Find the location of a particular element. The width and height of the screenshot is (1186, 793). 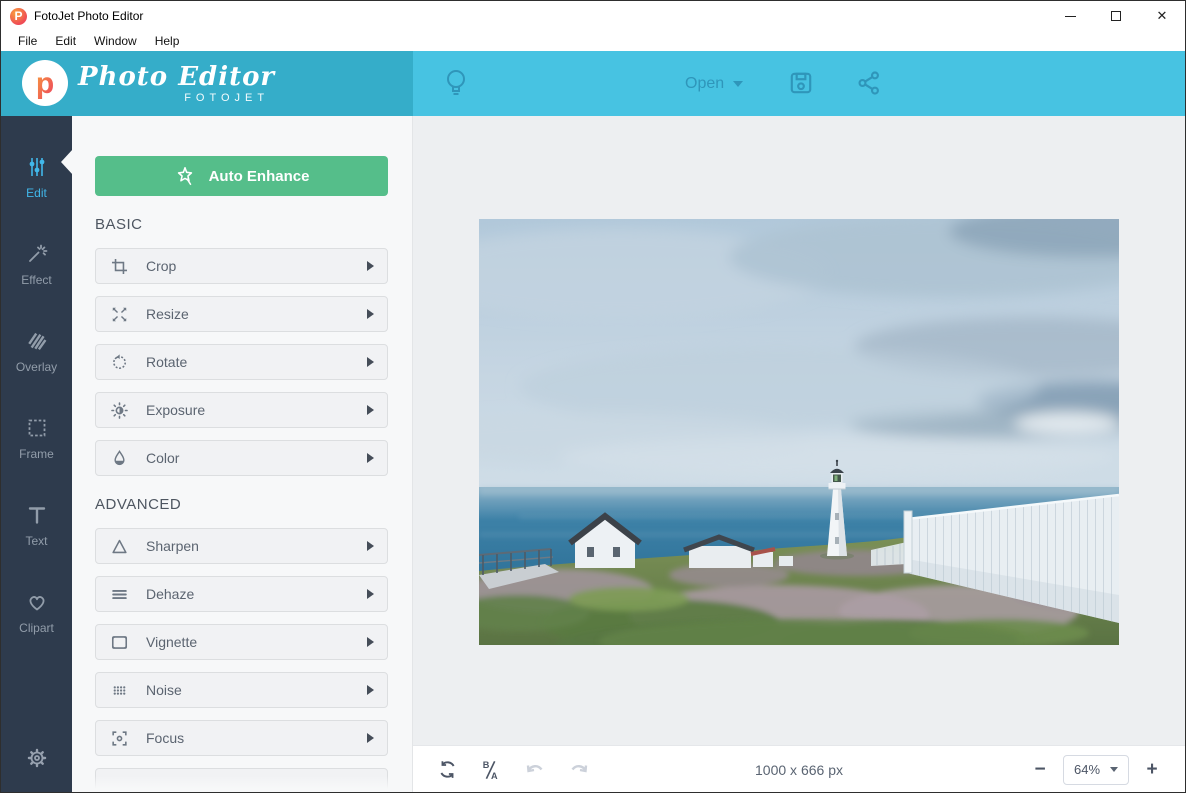

rotate-icon is located at coordinates (119, 362).